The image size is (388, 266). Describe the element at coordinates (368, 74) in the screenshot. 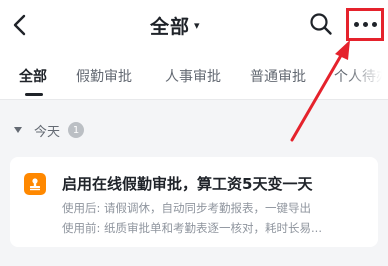

I see `tabs-fade` at that location.